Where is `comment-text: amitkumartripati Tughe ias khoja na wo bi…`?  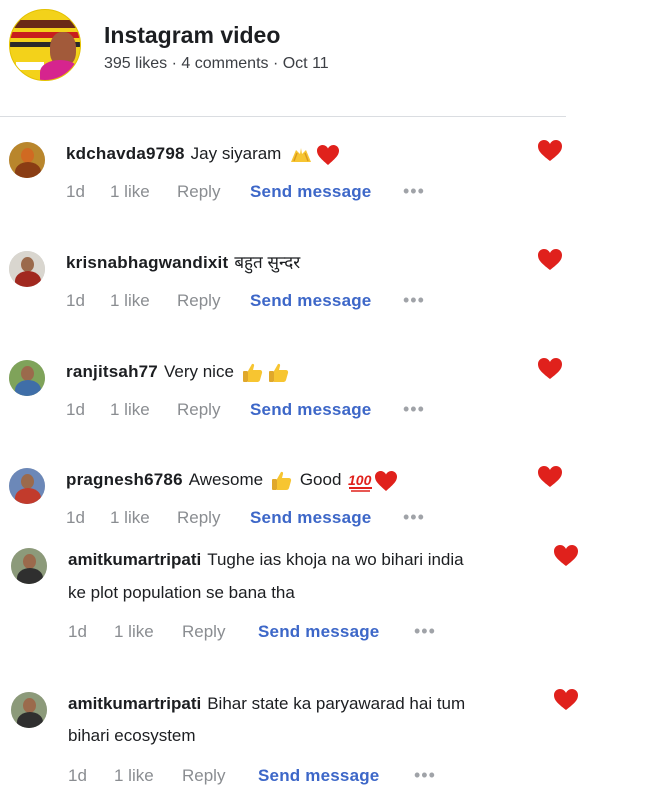
comment-text: amitkumartripati Tughe ias khoja na wo bi… is located at coordinates (266, 560).